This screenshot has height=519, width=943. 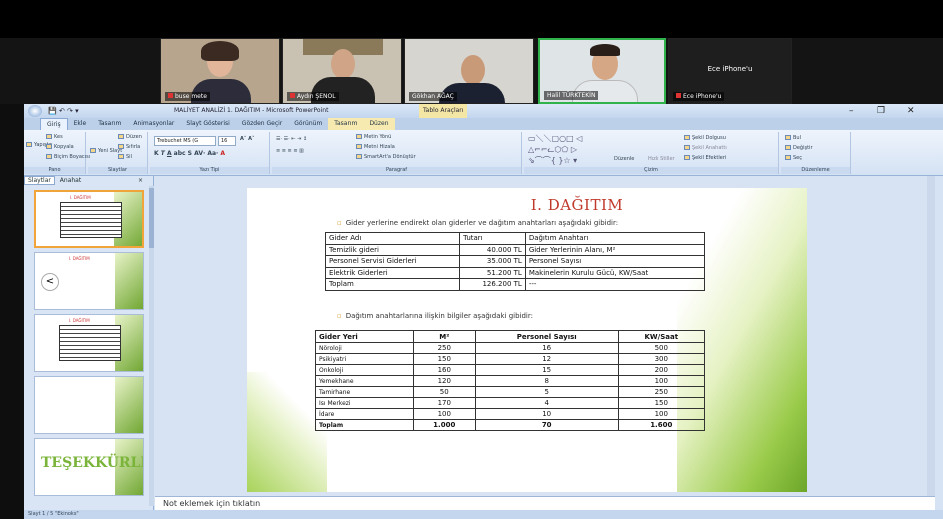 What do you see at coordinates (492, 249) in the screenshot?
I see `table-cell: 40.000 TL` at bounding box center [492, 249].